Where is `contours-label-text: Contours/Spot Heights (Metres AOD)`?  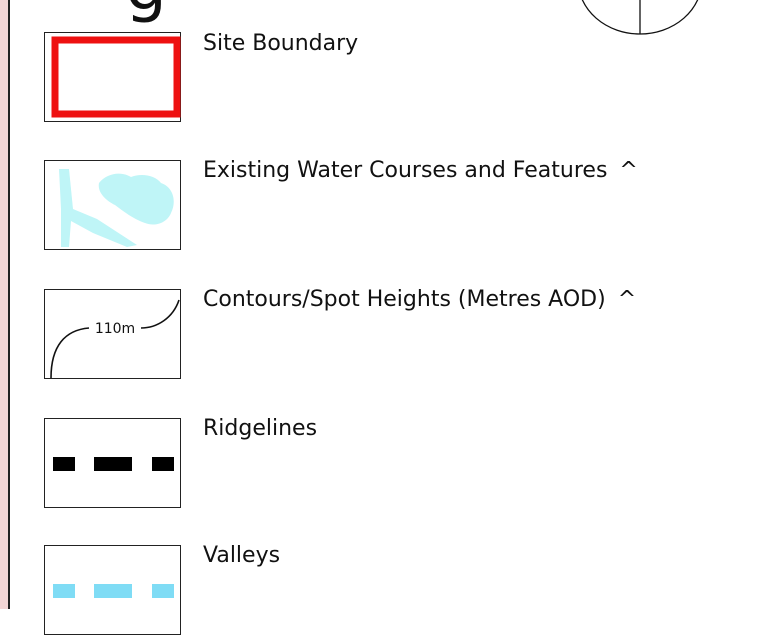
contours-label-text: Contours/Spot Heights (Metres AOD) is located at coordinates (404, 299).